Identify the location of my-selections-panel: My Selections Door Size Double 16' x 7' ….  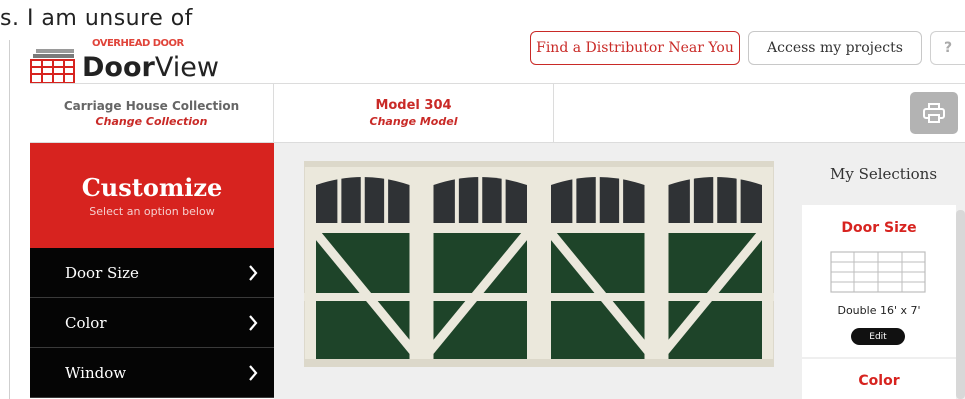
(883, 271).